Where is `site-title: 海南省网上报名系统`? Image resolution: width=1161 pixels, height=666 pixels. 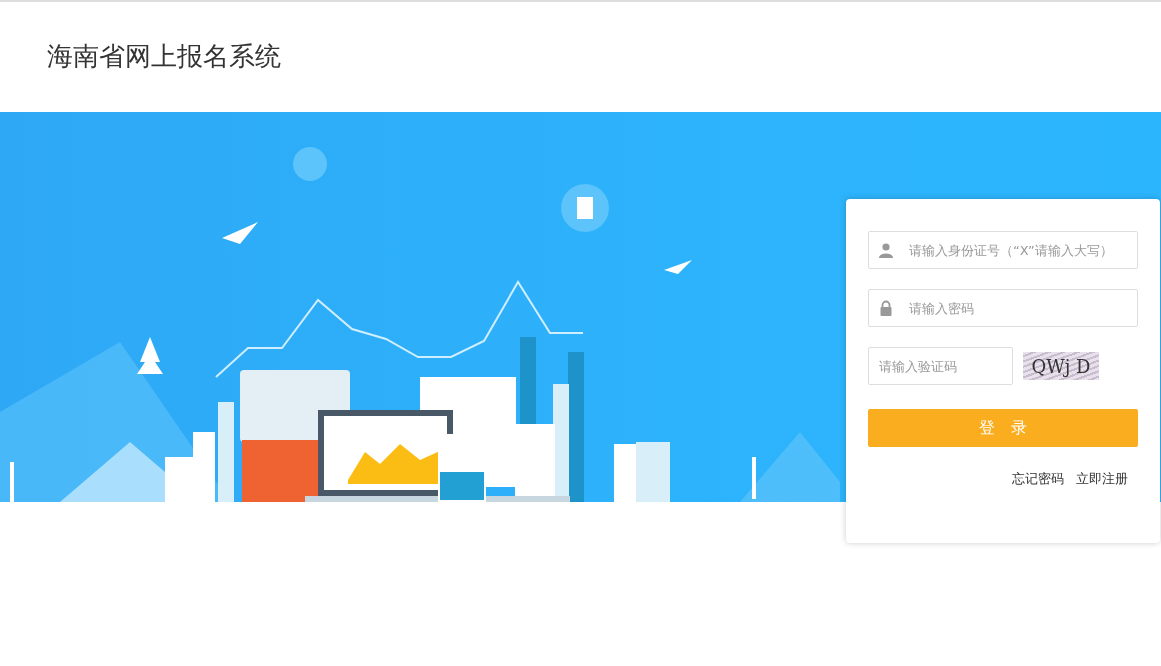 site-title: 海南省网上报名系统 is located at coordinates (164, 57).